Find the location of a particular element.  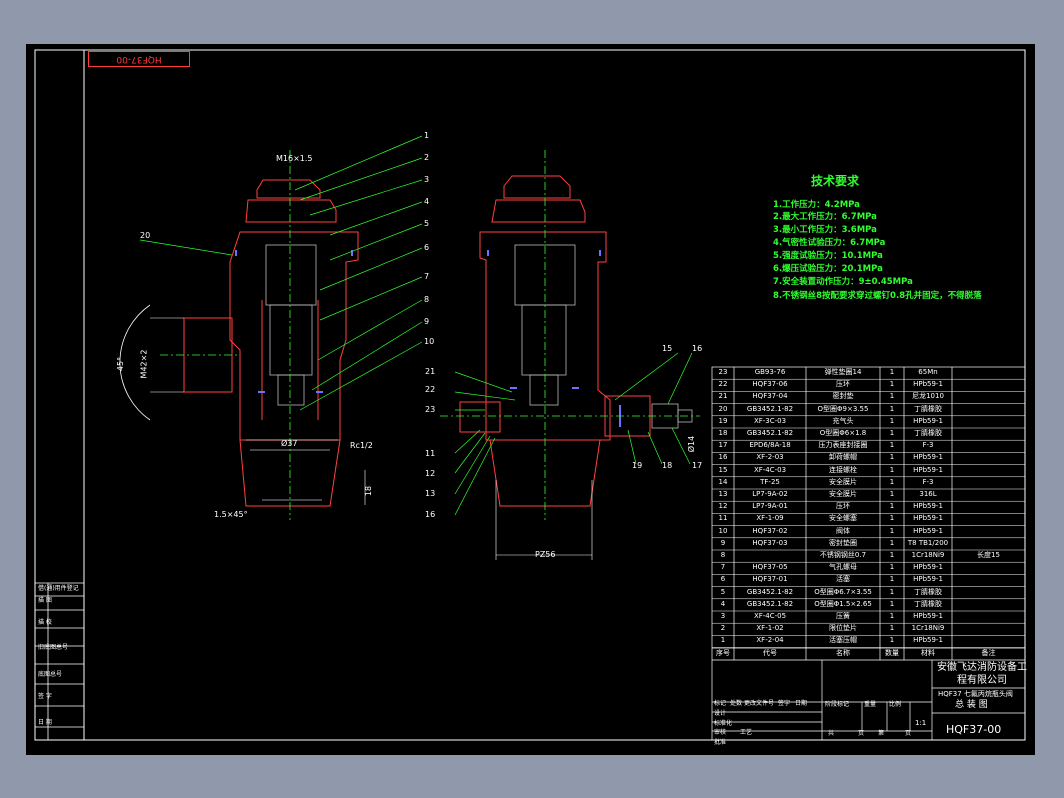

bom-cell: 充气头 is located at coordinates (843, 420).